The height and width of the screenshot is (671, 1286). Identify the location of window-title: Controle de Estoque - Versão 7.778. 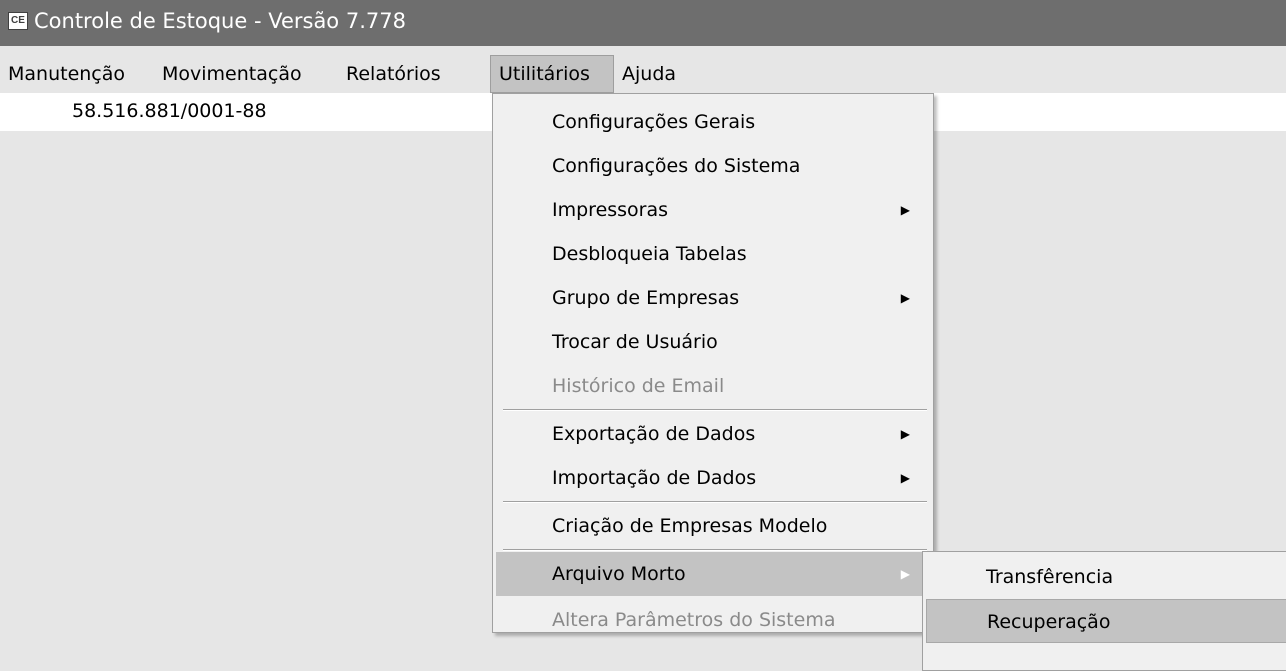
(220, 21).